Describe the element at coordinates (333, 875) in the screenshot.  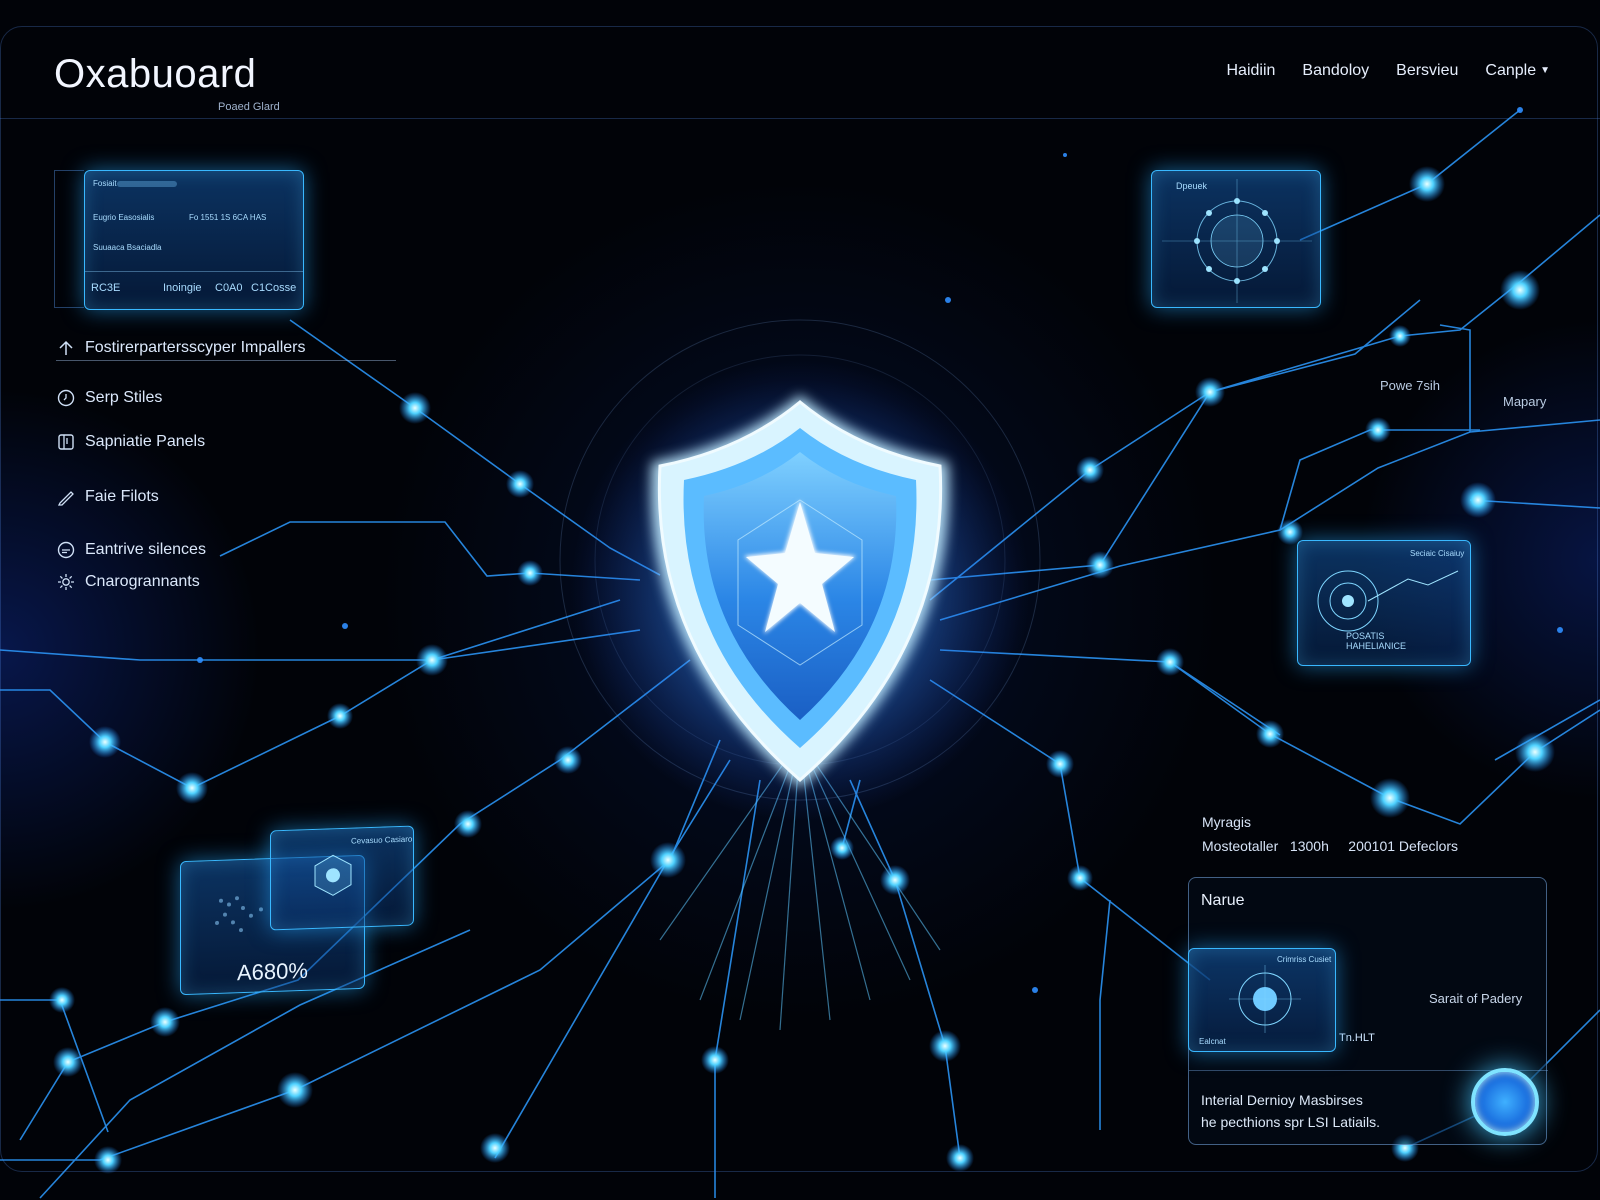
I see `hex-target-icon` at that location.